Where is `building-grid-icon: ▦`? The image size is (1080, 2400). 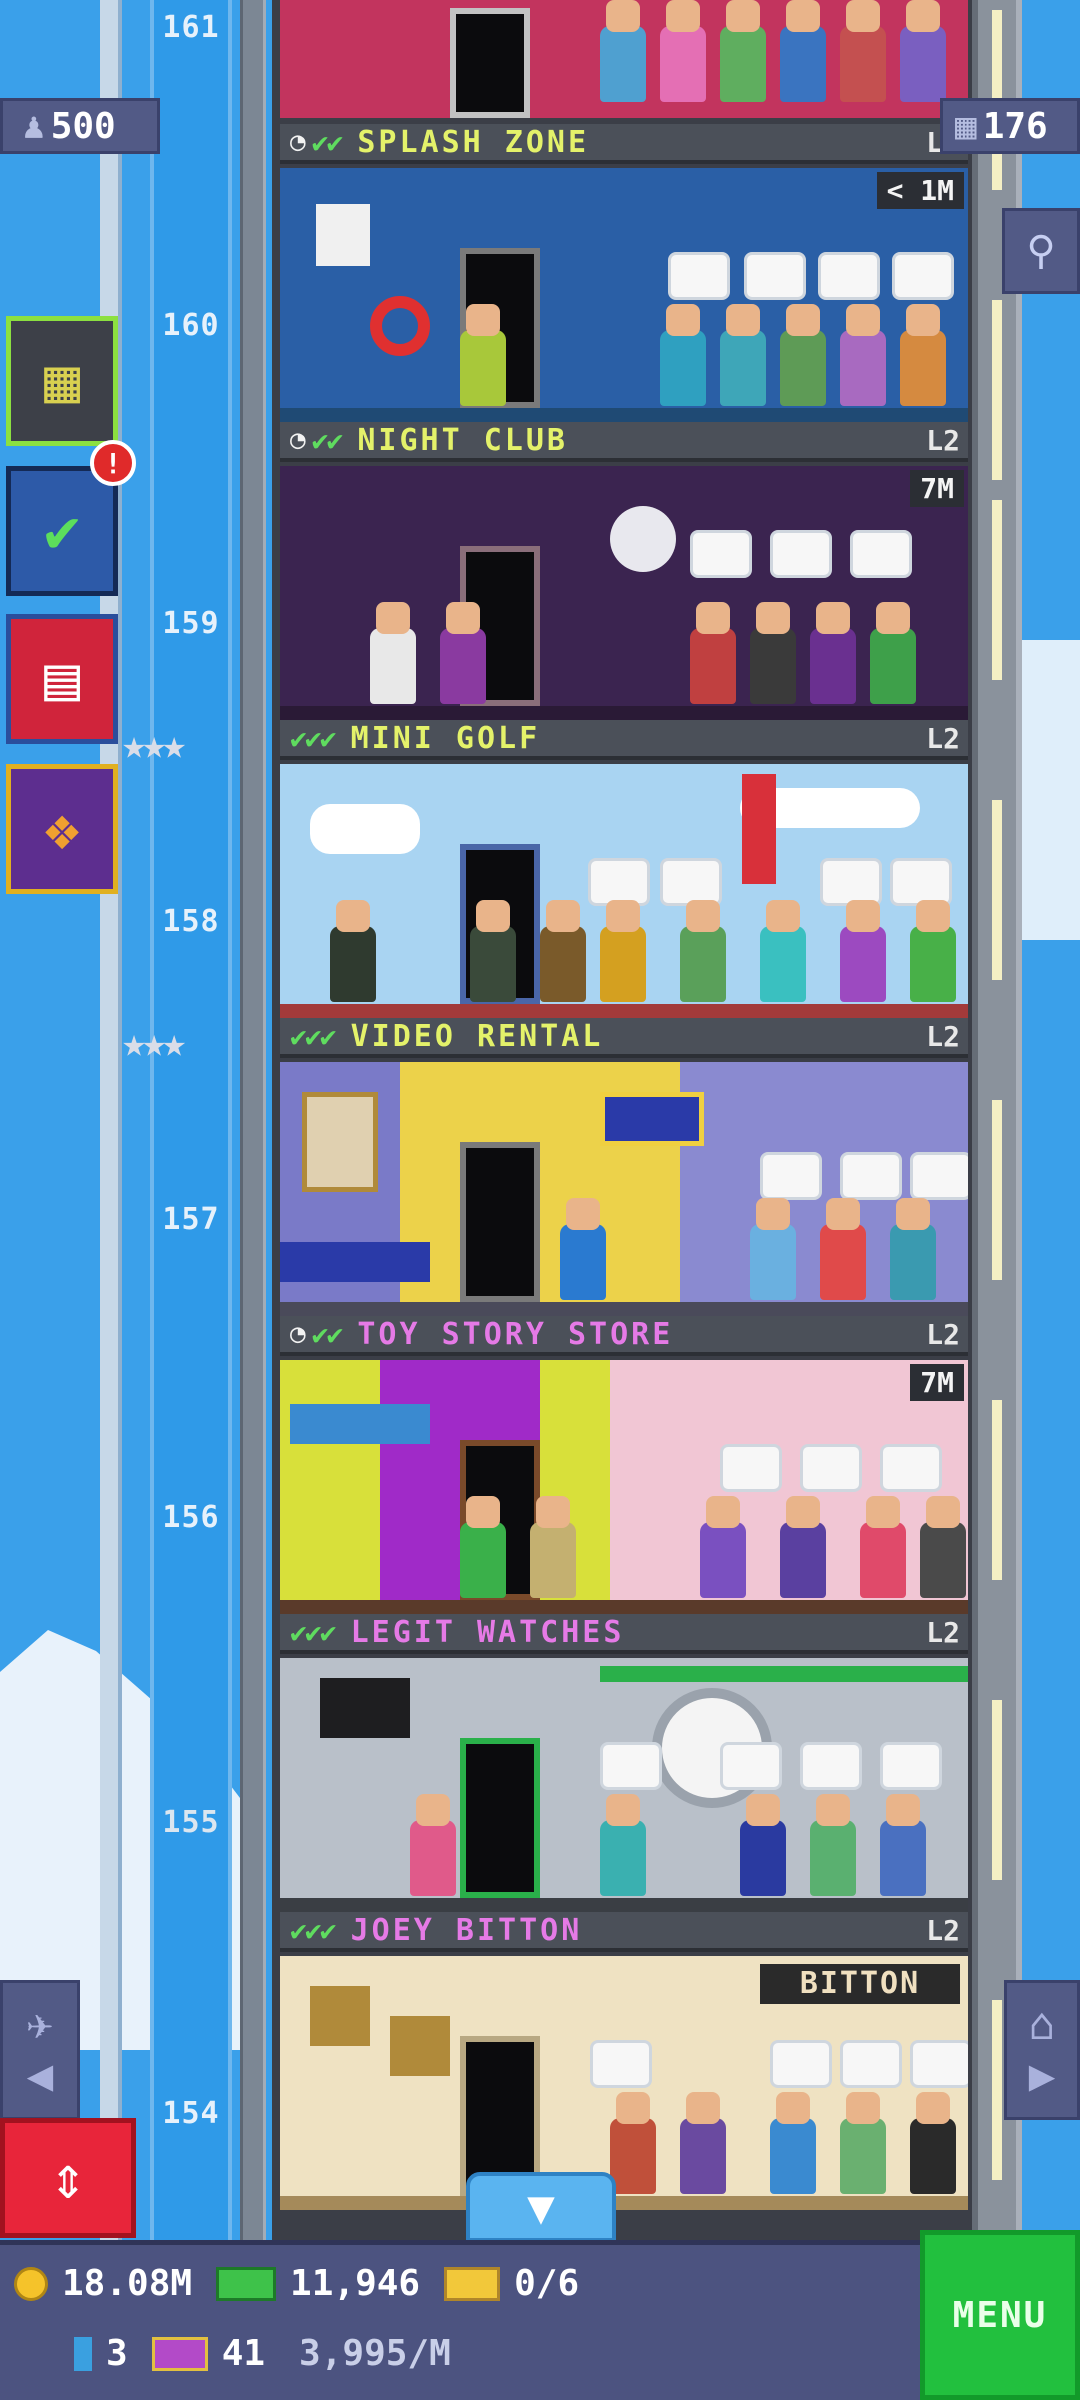 building-grid-icon: ▦ is located at coordinates (966, 126).